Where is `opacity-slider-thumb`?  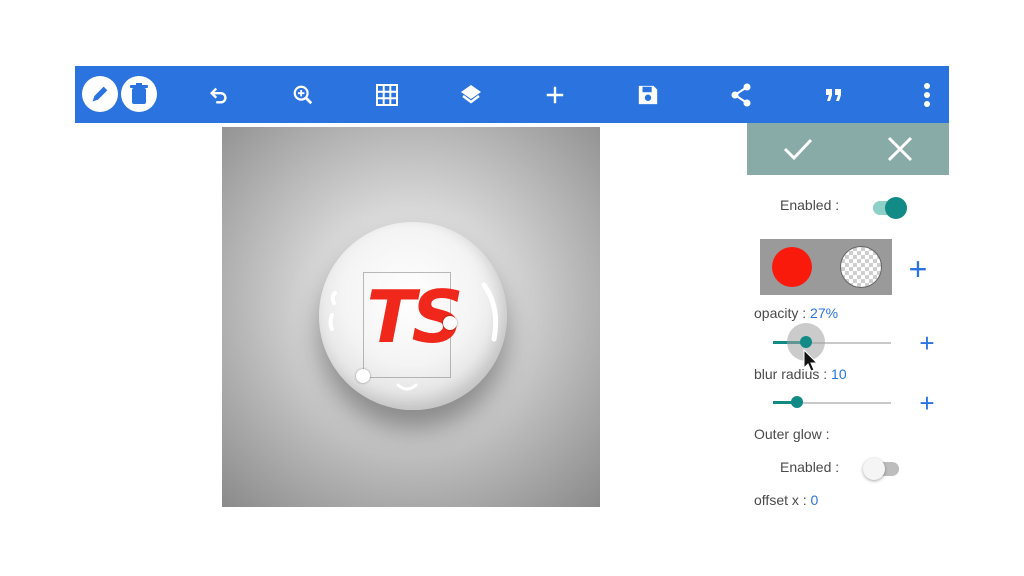
opacity-slider-thumb is located at coordinates (806, 342).